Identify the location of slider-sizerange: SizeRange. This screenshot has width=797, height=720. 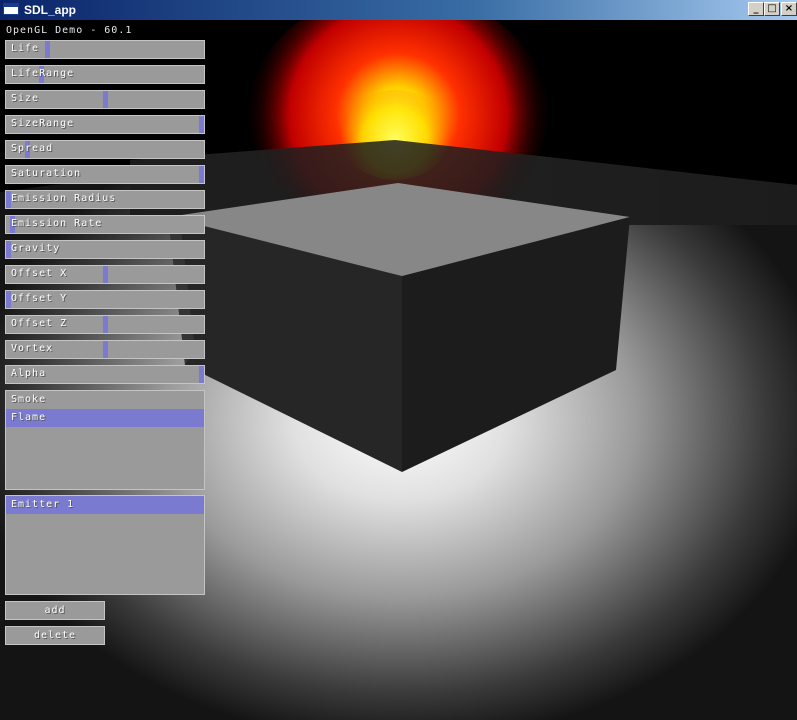
(105, 124).